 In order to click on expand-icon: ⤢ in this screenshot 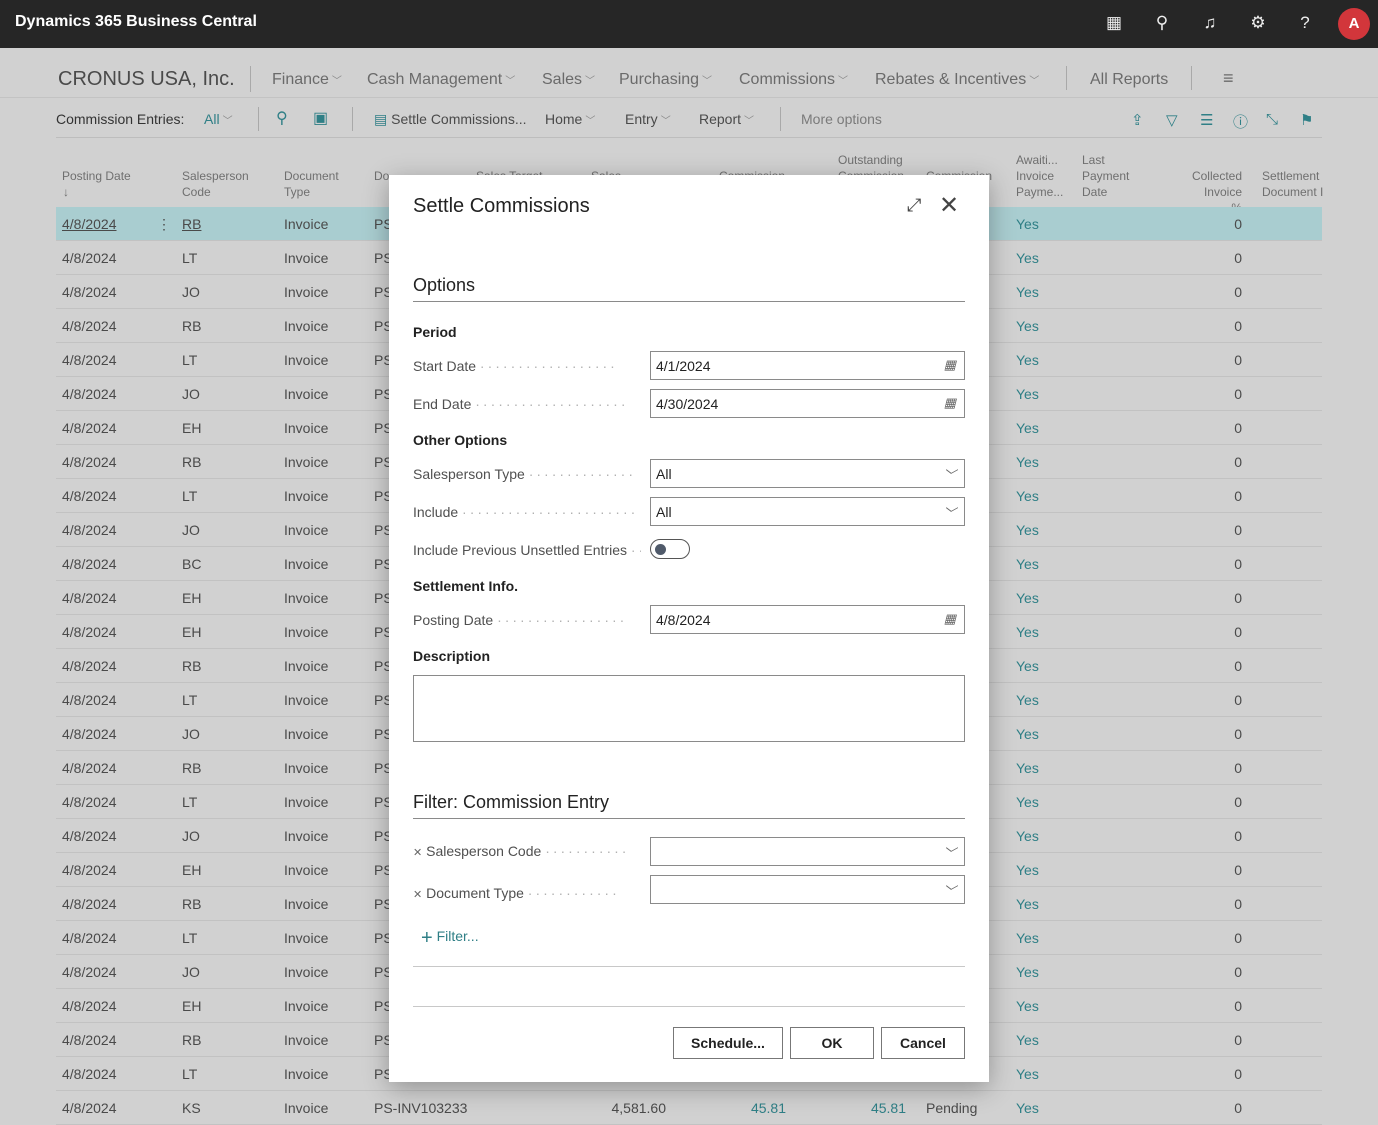, I will do `click(914, 205)`.